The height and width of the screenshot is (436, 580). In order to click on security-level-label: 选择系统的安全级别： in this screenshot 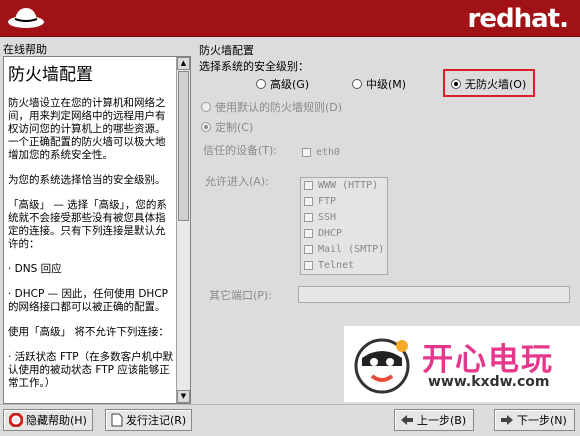, I will do `click(254, 66)`.